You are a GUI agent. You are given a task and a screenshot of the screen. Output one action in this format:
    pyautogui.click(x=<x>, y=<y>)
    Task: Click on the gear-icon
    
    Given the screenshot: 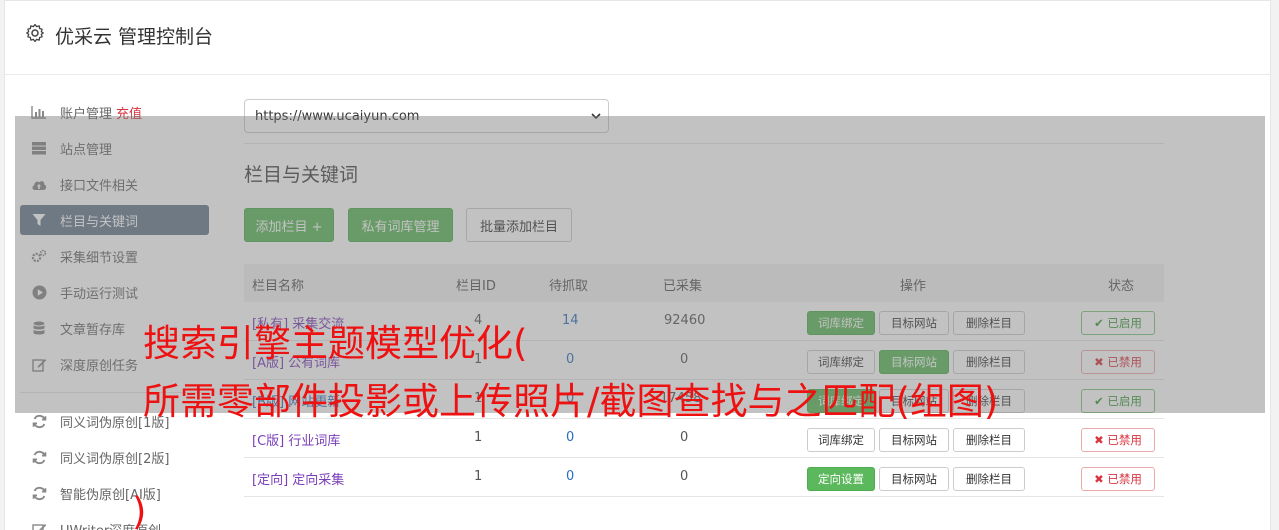 What is the action you would take?
    pyautogui.click(x=35, y=33)
    